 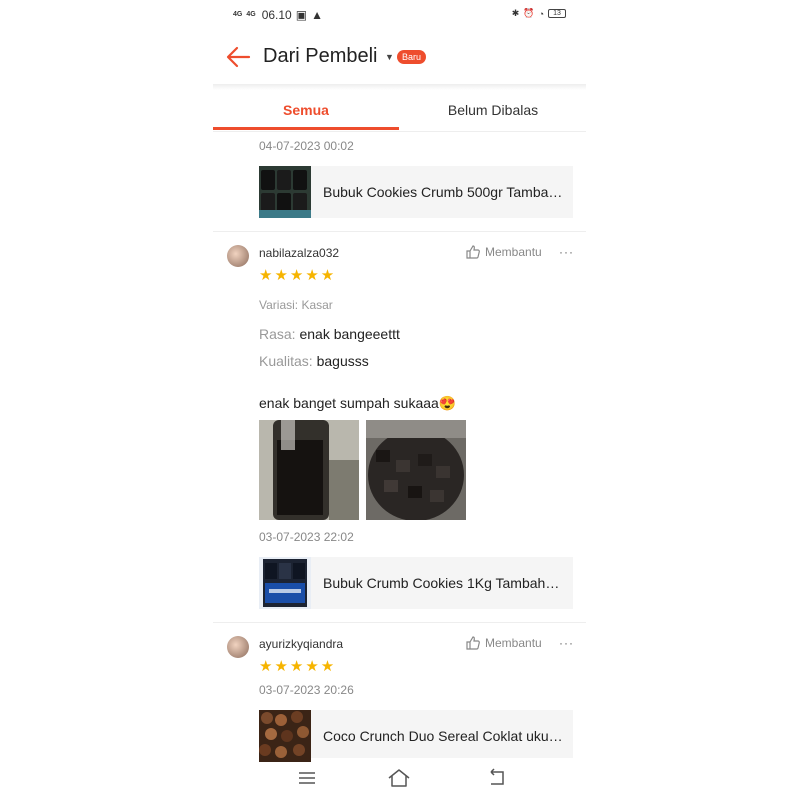 I want to click on tab-bar: Semua Belum Dibalas, so click(x=399, y=112).